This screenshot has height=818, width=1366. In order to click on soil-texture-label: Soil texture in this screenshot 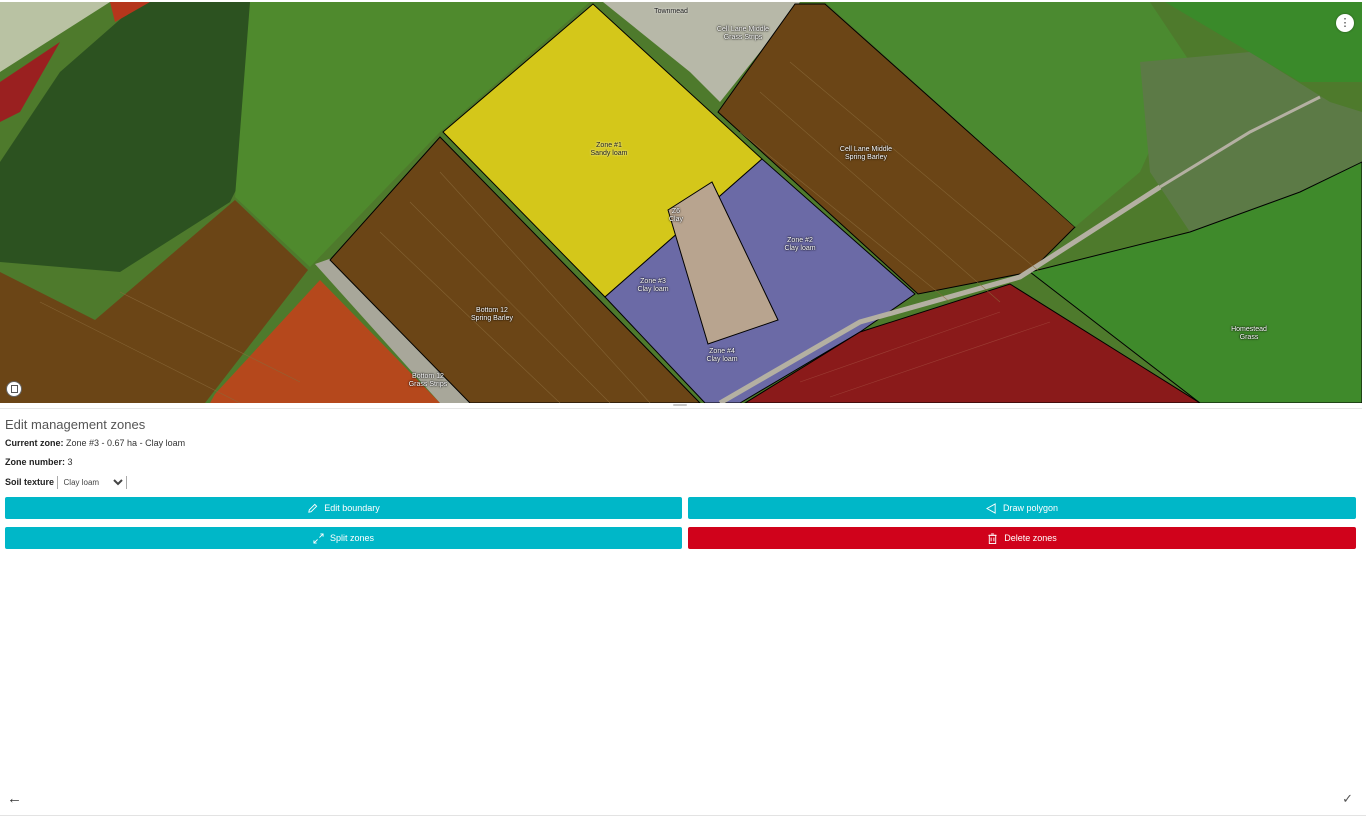, I will do `click(30, 482)`.